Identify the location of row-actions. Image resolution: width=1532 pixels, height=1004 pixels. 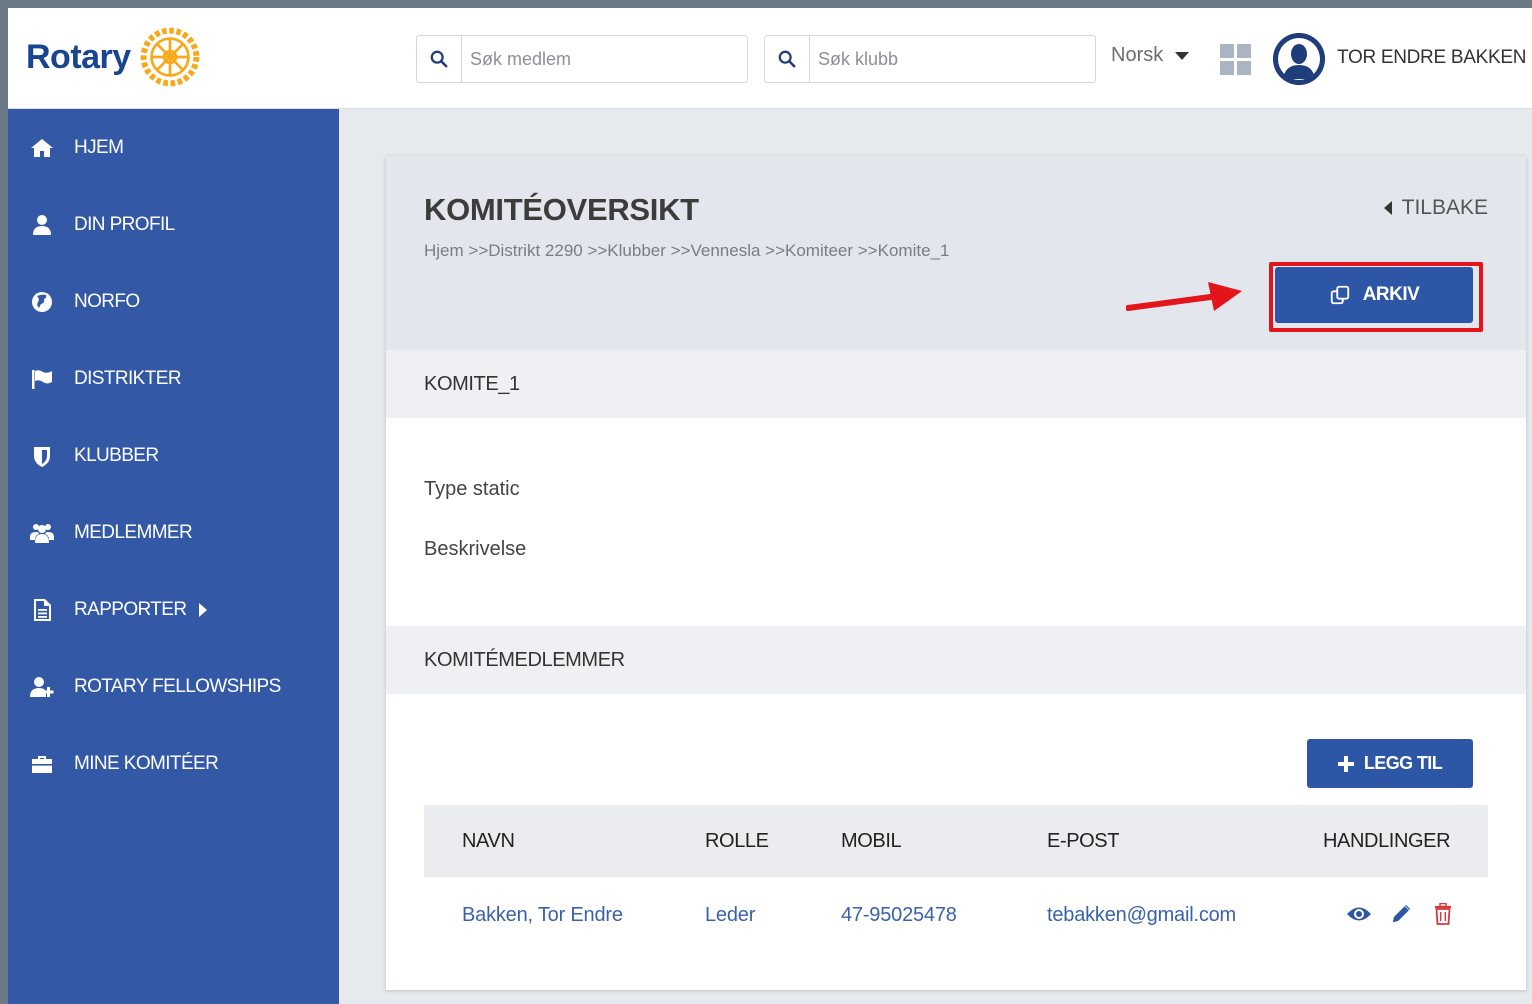
(1401, 914).